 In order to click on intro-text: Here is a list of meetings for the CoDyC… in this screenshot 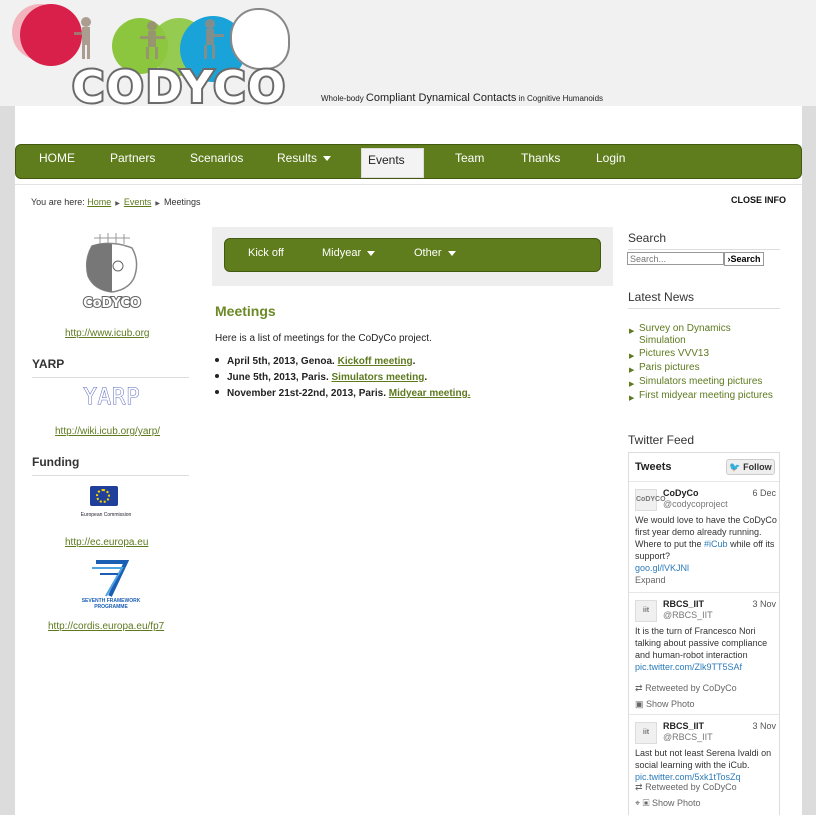, I will do `click(323, 338)`.